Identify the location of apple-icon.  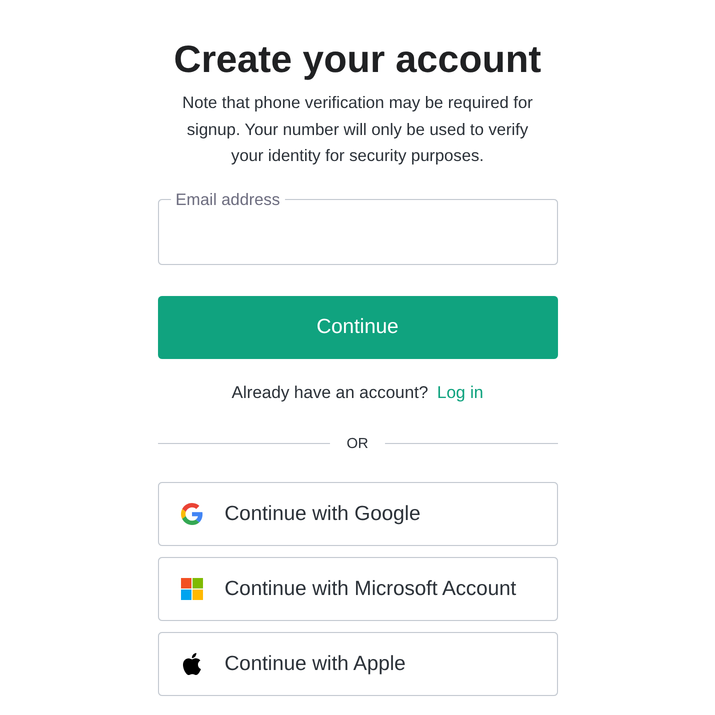
(191, 663).